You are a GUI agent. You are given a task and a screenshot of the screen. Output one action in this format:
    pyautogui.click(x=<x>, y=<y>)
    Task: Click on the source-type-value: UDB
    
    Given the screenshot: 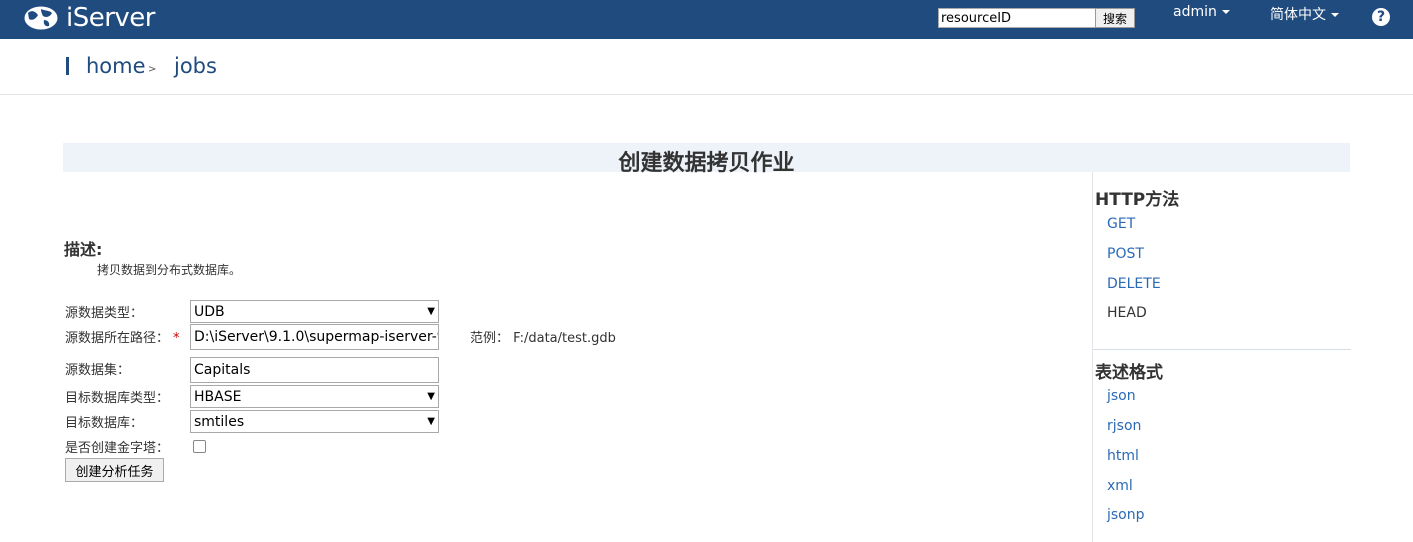 What is the action you would take?
    pyautogui.click(x=209, y=311)
    